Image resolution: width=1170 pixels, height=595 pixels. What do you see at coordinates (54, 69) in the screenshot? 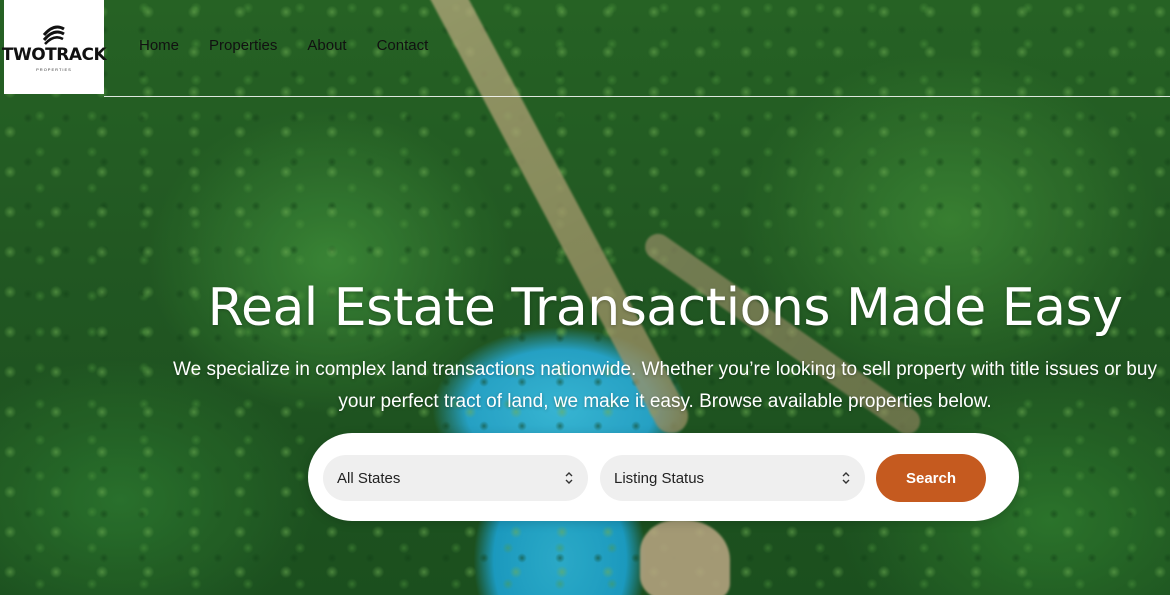
I see `logo-tagline: PROPERTIES` at bounding box center [54, 69].